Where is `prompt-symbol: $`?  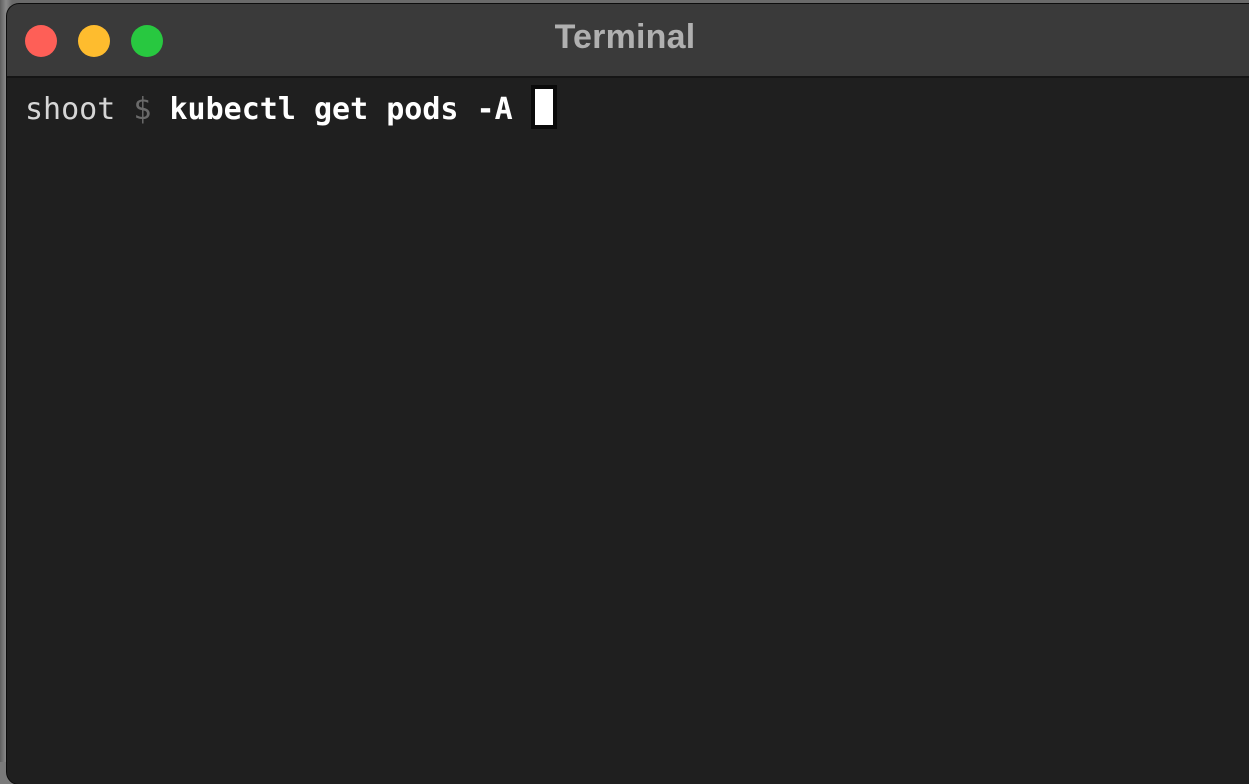
prompt-symbol: $ is located at coordinates (142, 109).